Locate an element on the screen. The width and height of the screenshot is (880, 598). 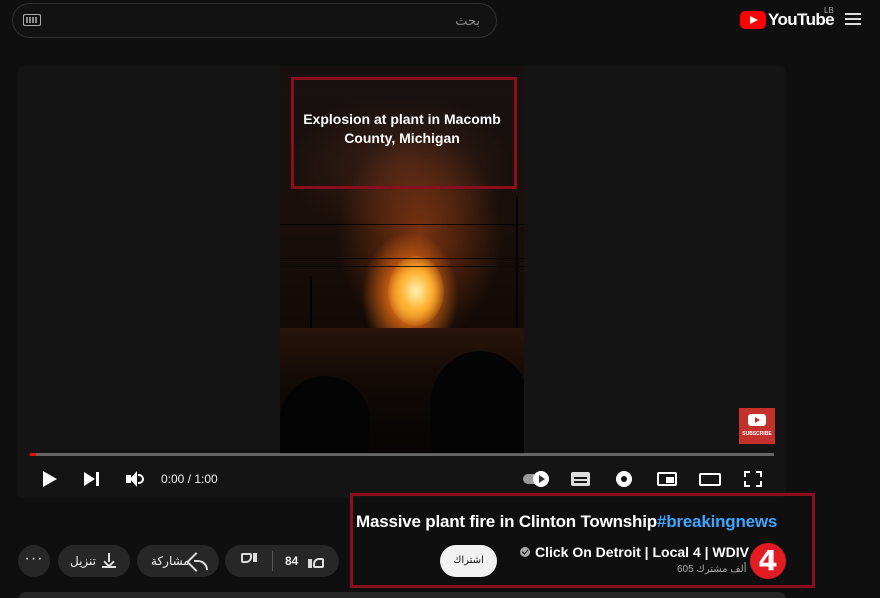
play-icon is located at coordinates (49, 479).